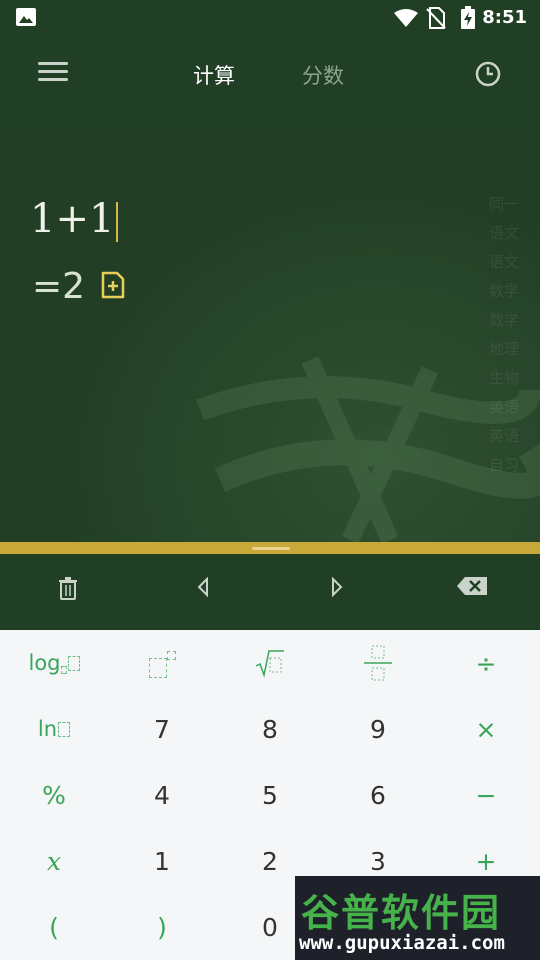 This screenshot has width=540, height=960. What do you see at coordinates (270, 18) in the screenshot?
I see `status-bar: 8:51` at bounding box center [270, 18].